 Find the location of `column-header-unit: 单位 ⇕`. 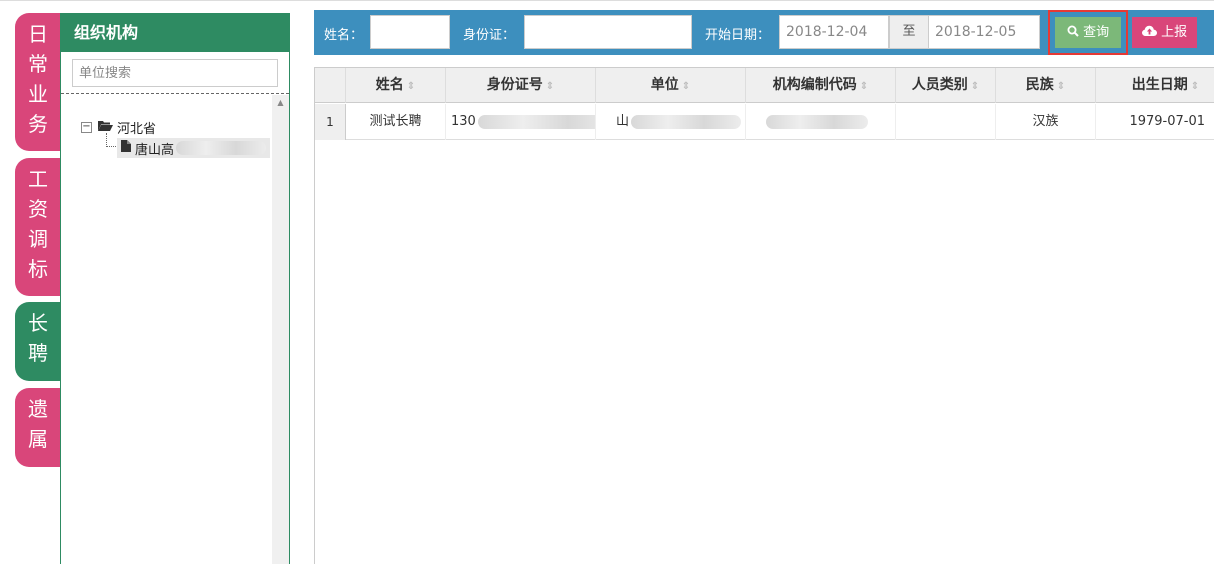

column-header-unit: 单位 ⇕ is located at coordinates (671, 85).